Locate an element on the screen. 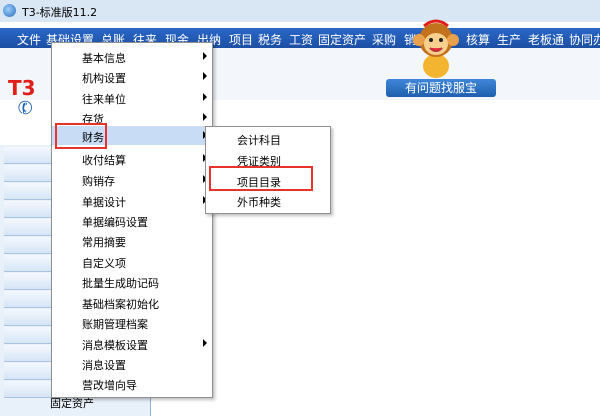 This screenshot has width=600, height=416. menu-item-period-archive: 账期管理档案 is located at coordinates (132, 322).